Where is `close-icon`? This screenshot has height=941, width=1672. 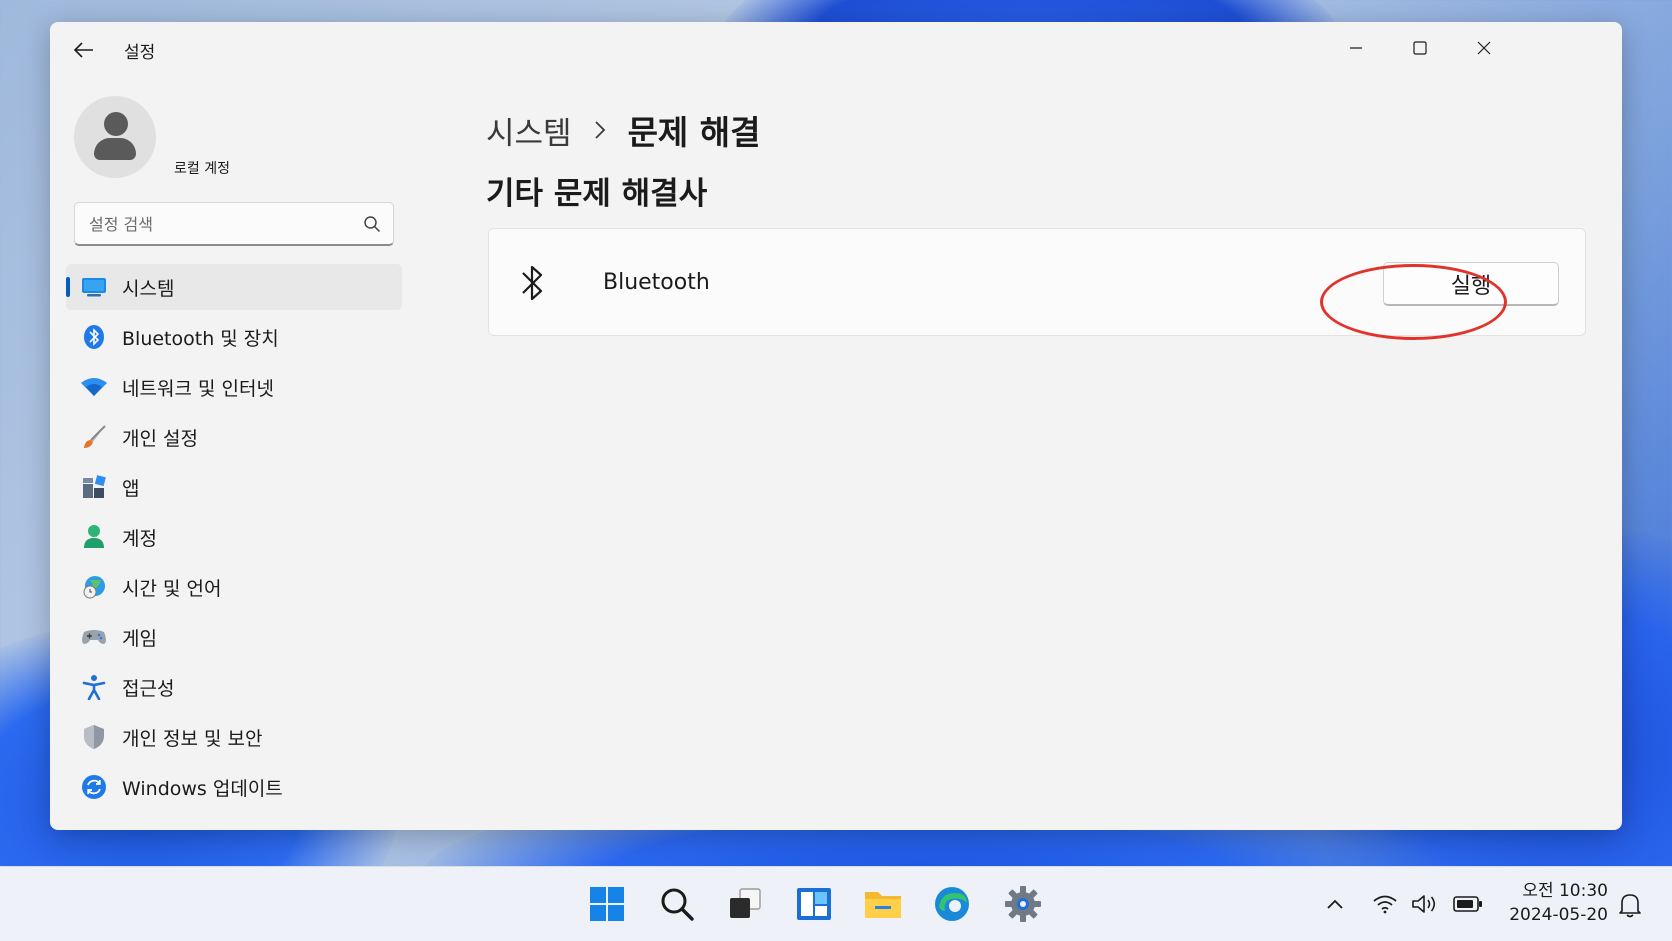 close-icon is located at coordinates (1484, 48).